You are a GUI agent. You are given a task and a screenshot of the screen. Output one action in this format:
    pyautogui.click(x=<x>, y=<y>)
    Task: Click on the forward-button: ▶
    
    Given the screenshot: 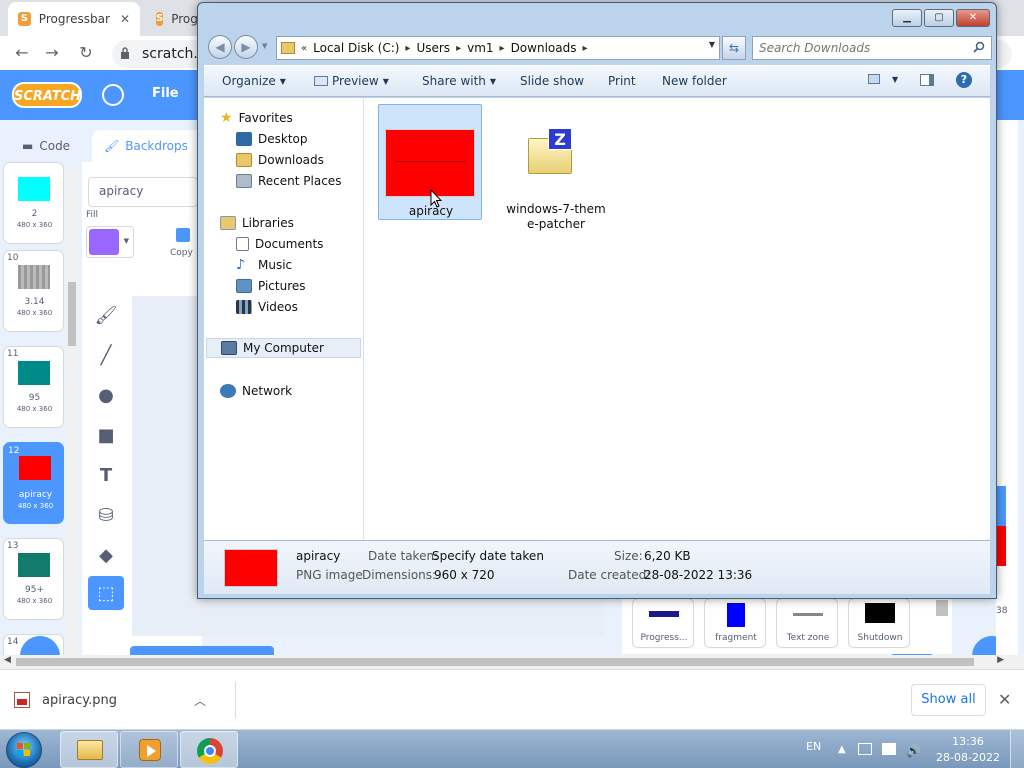 What is the action you would take?
    pyautogui.click(x=246, y=47)
    